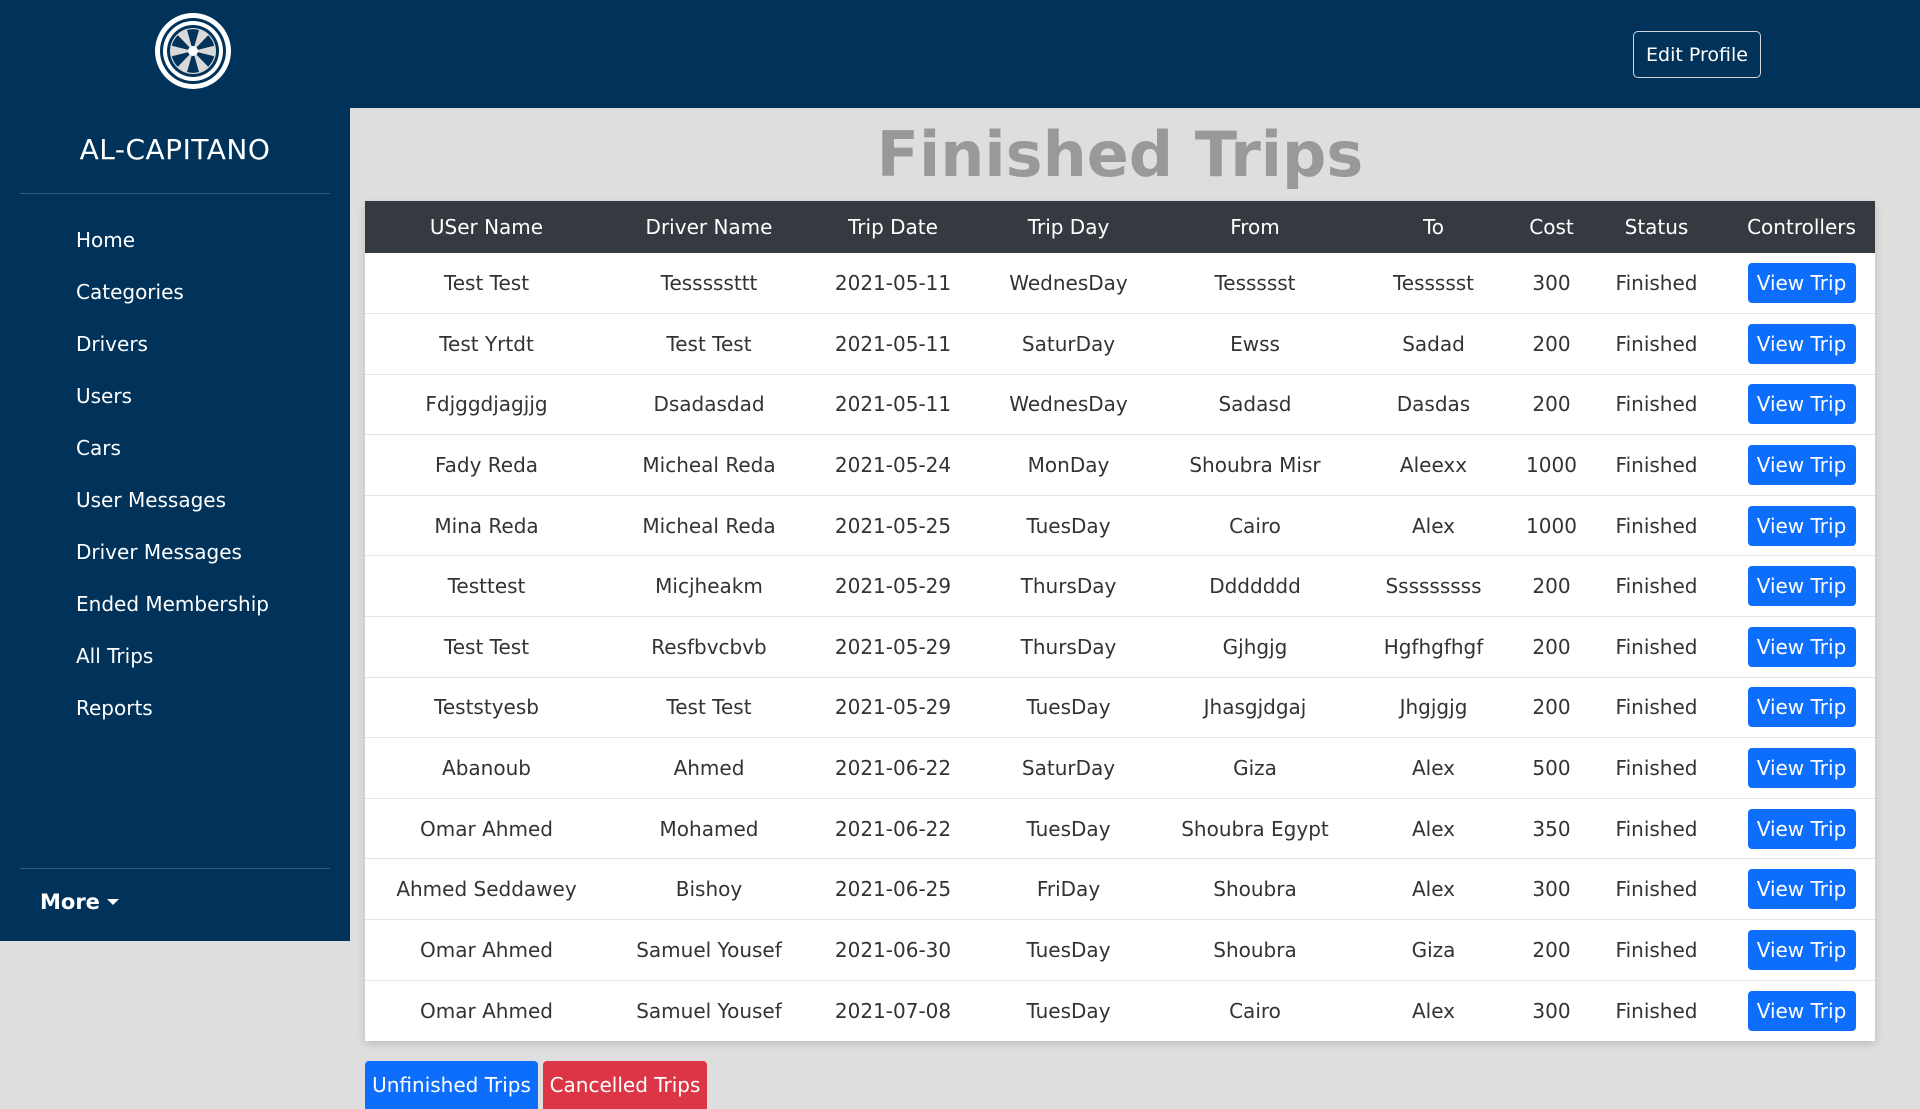 This screenshot has height=1109, width=1920. What do you see at coordinates (1255, 283) in the screenshot?
I see `cell-from: Tessssst` at bounding box center [1255, 283].